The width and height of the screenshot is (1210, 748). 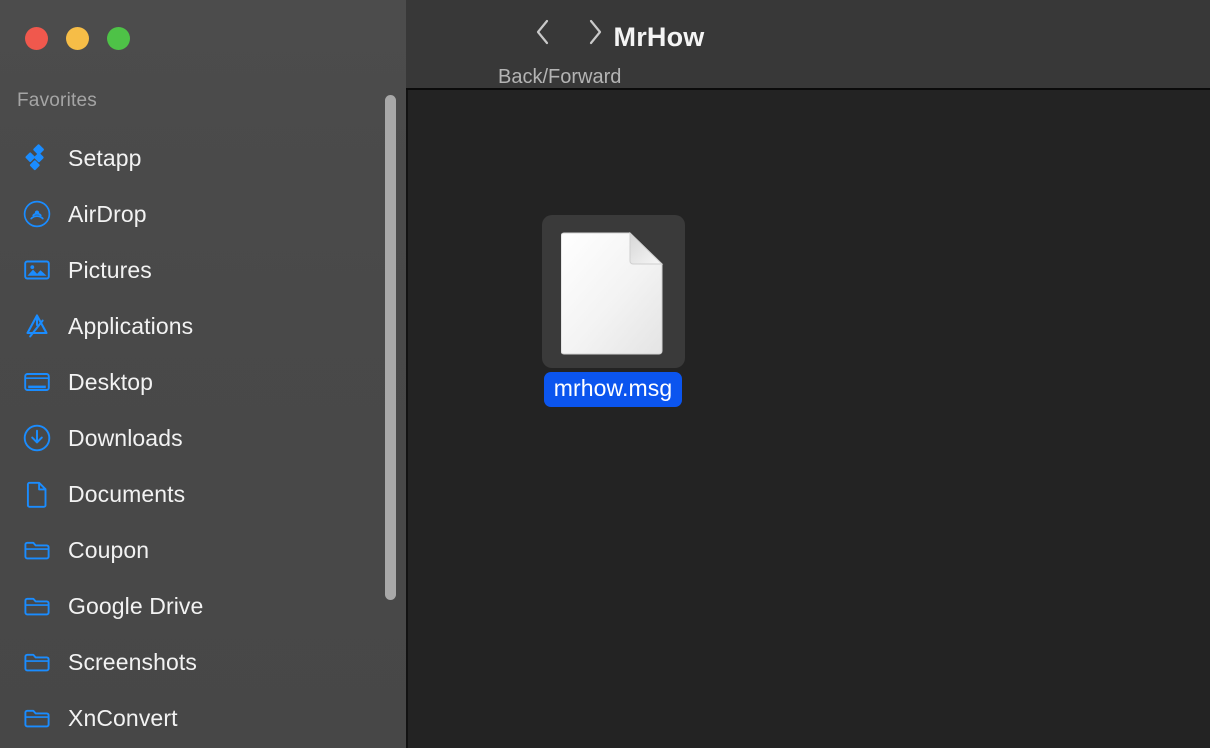 I want to click on sidebar-item-label: Screenshots, so click(x=132, y=661).